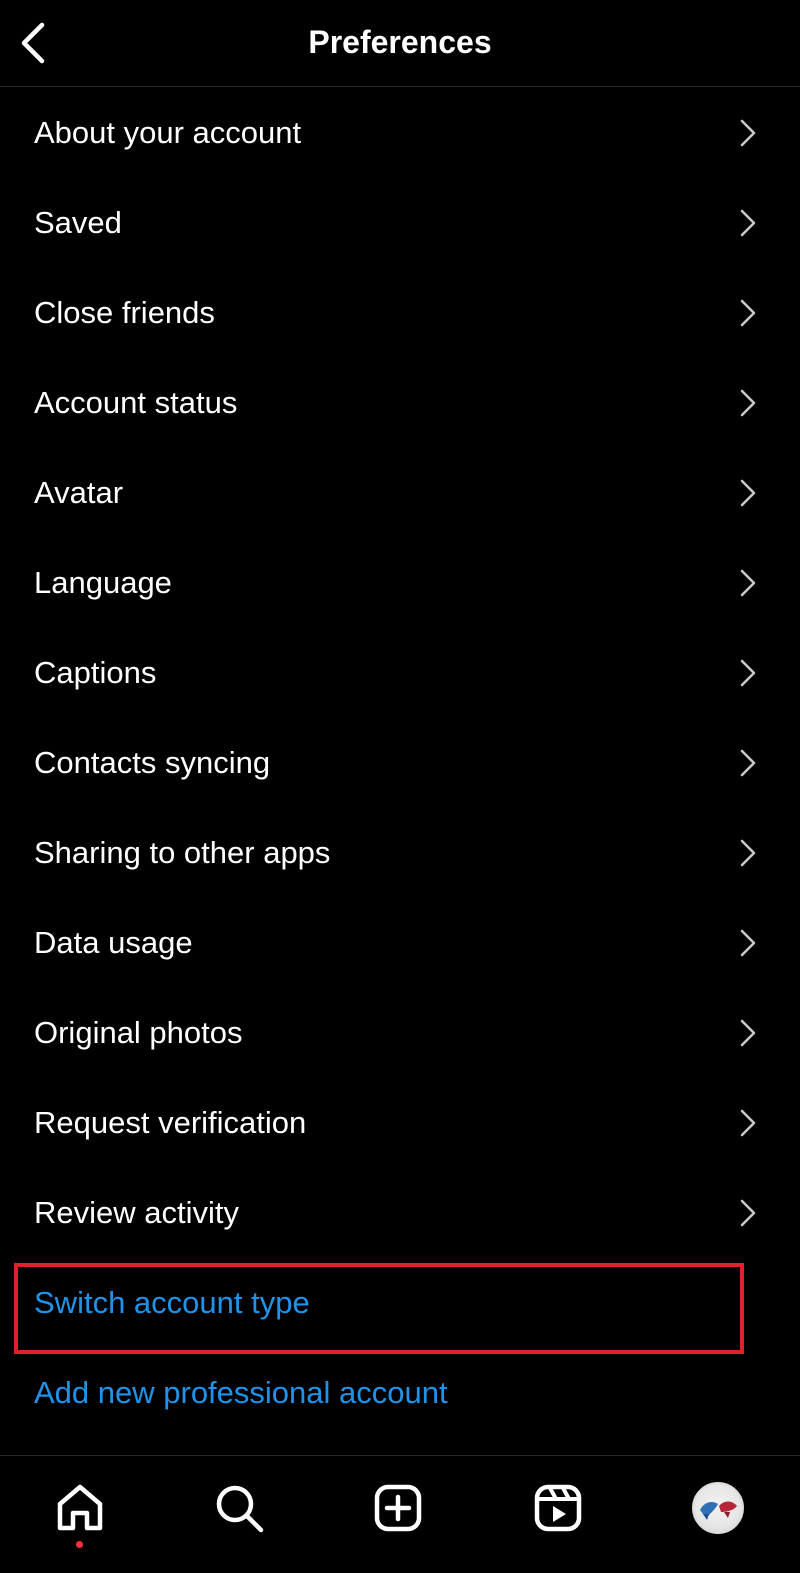 The height and width of the screenshot is (1573, 800). I want to click on menu-item-label: Review activity, so click(136, 1212).